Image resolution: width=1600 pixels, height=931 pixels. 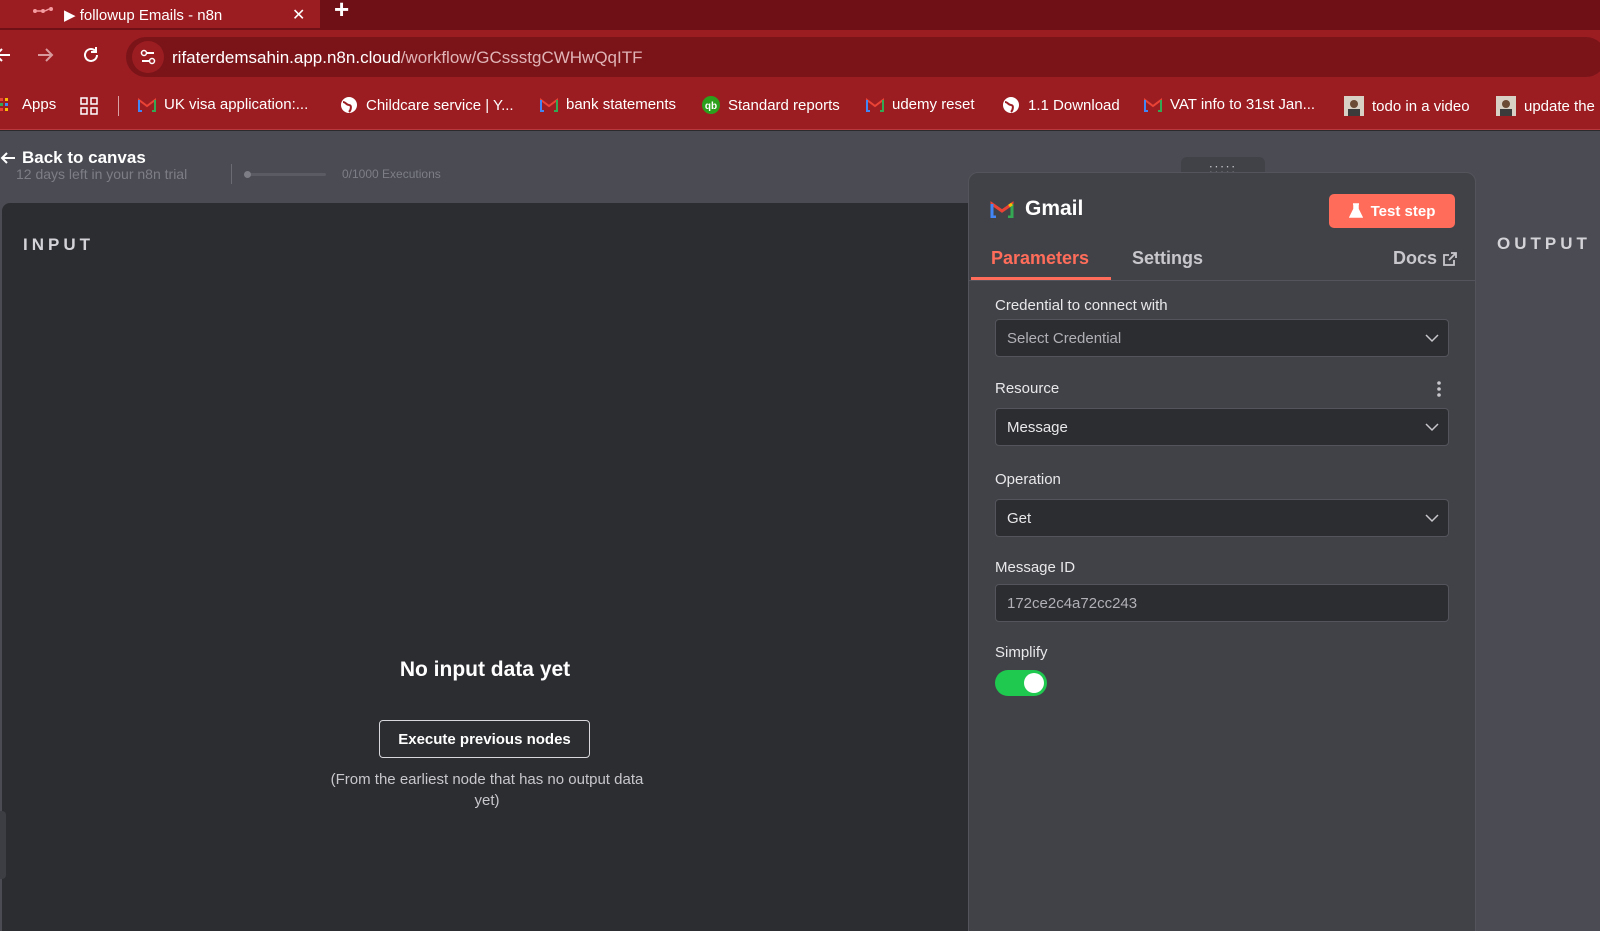 I want to click on operation-select: Get, so click(x=1222, y=518).